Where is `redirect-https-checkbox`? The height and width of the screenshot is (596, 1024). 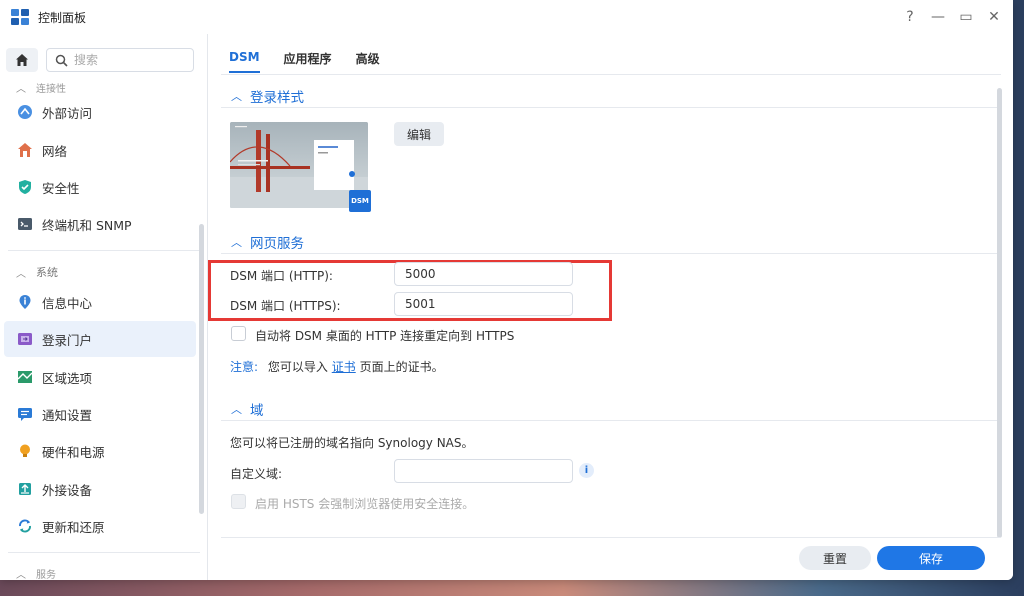
redirect-https-checkbox is located at coordinates (238, 333).